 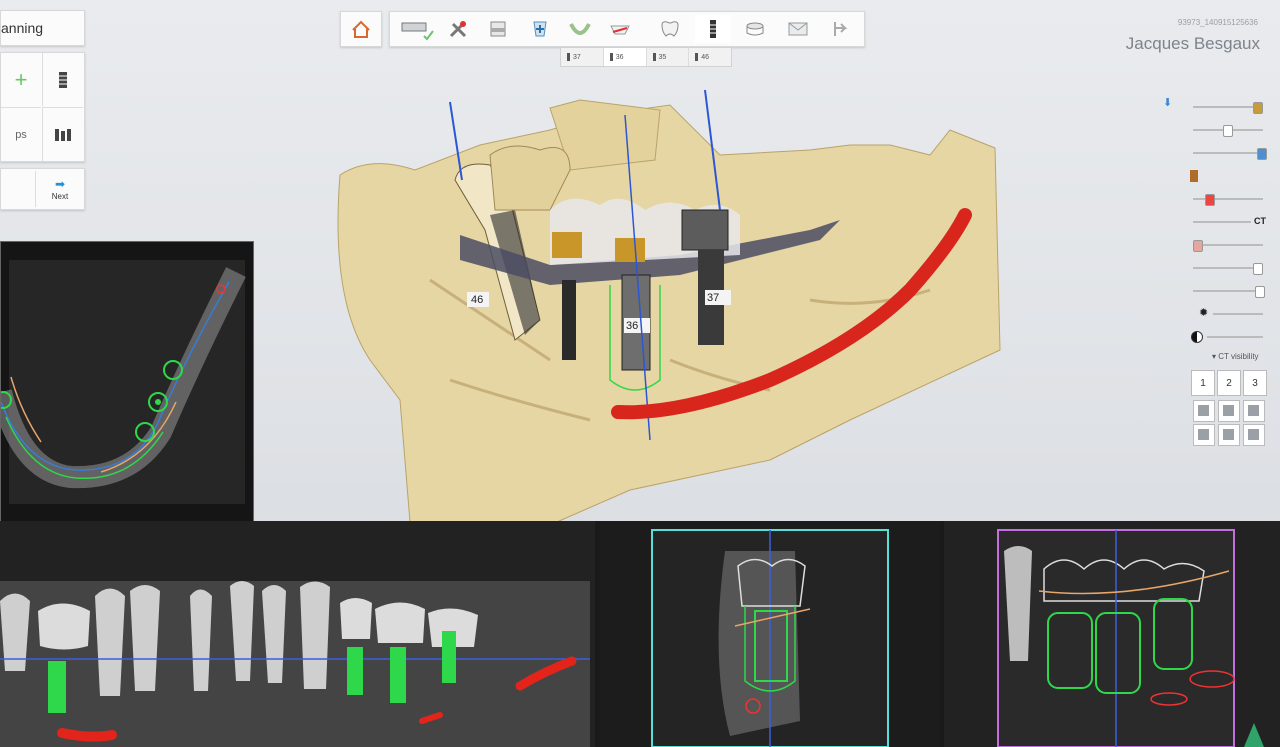 I want to click on scan-check-tool, so click(x=416, y=29).